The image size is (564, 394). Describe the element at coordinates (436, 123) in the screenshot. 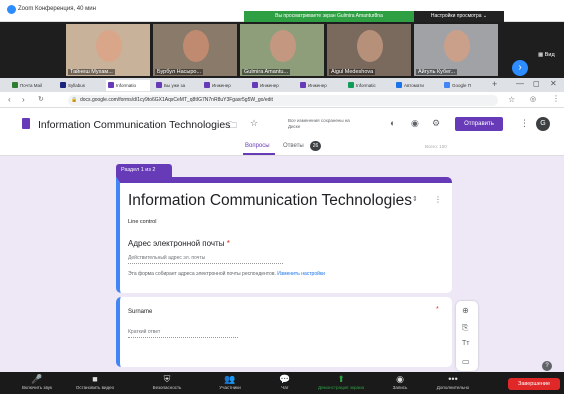

I see `settings-gear-icon: ⚙` at that location.